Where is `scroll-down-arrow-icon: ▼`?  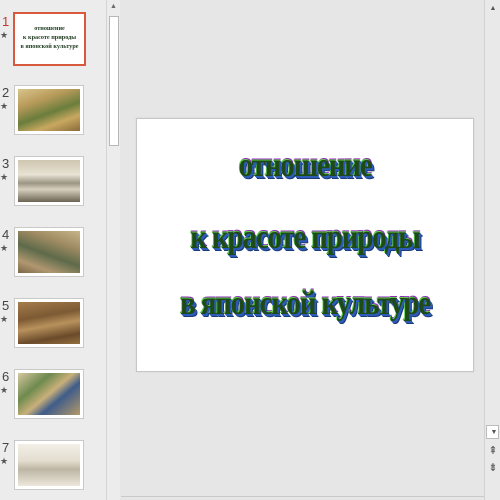
scroll-down-arrow-icon: ▼ is located at coordinates (493, 433).